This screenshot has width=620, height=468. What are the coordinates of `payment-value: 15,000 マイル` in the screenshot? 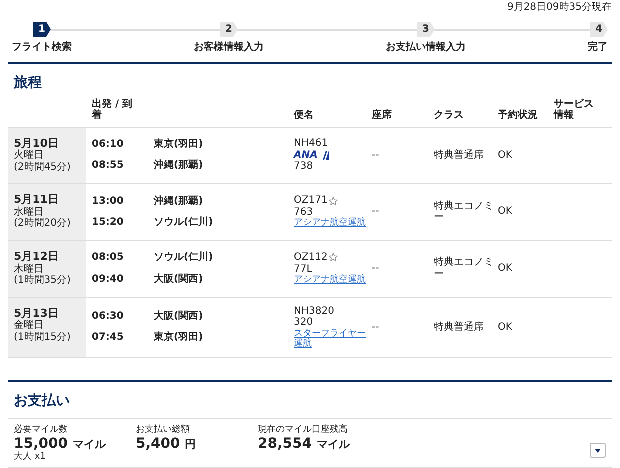 It's located at (60, 444).